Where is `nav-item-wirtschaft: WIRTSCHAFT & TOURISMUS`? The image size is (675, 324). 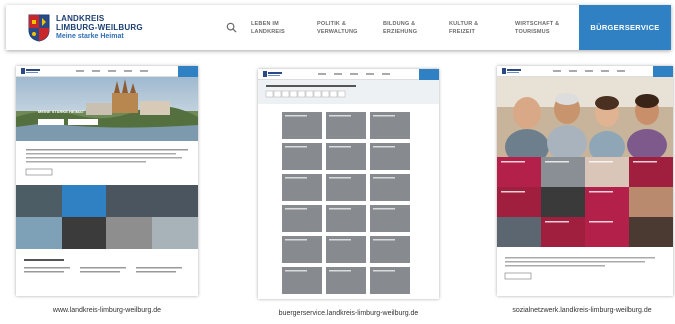 nav-item-wirtschaft: WIRTSCHAFT & TOURISMUS is located at coordinates (549, 28).